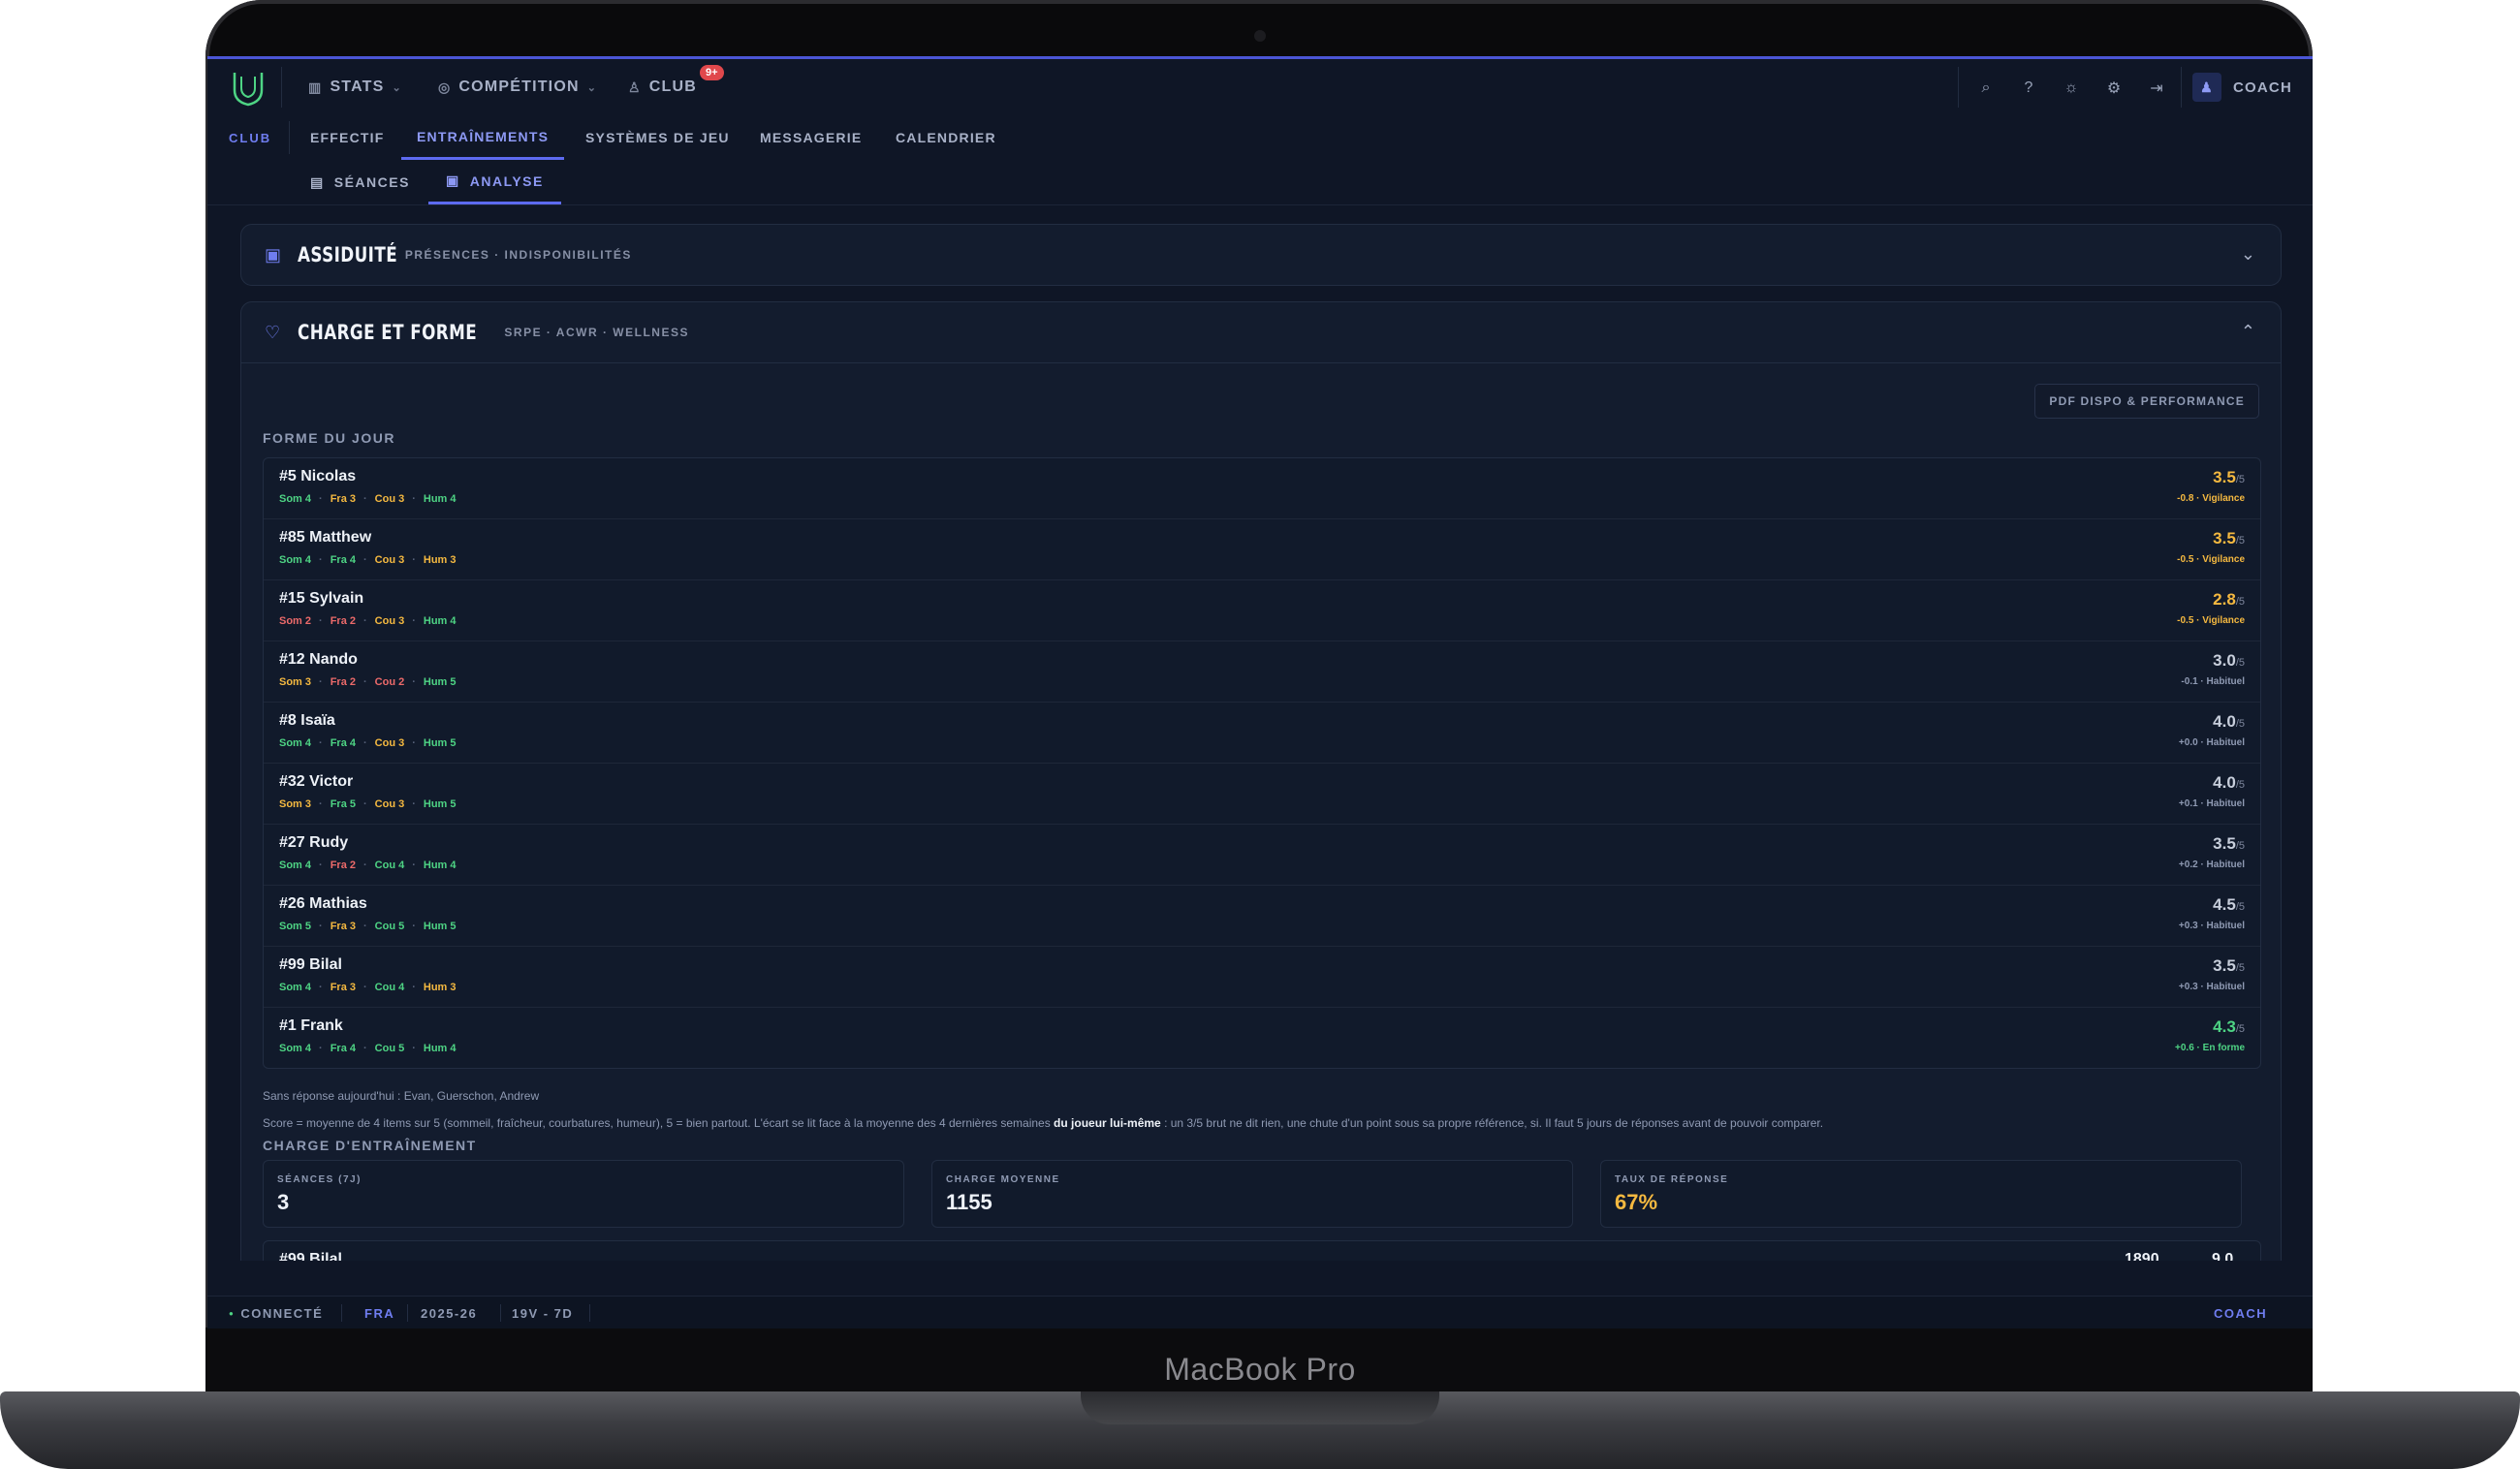 This screenshot has height=1469, width=2520. I want to click on tab-calendrier: CALENDRIER, so click(946, 137).